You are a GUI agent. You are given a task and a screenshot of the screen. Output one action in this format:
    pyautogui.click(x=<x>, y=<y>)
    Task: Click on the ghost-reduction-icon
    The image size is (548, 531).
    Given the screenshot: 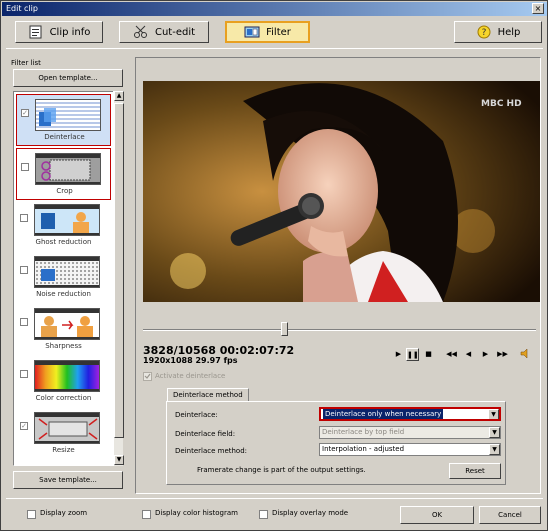 What is the action you would take?
    pyautogui.click(x=67, y=220)
    